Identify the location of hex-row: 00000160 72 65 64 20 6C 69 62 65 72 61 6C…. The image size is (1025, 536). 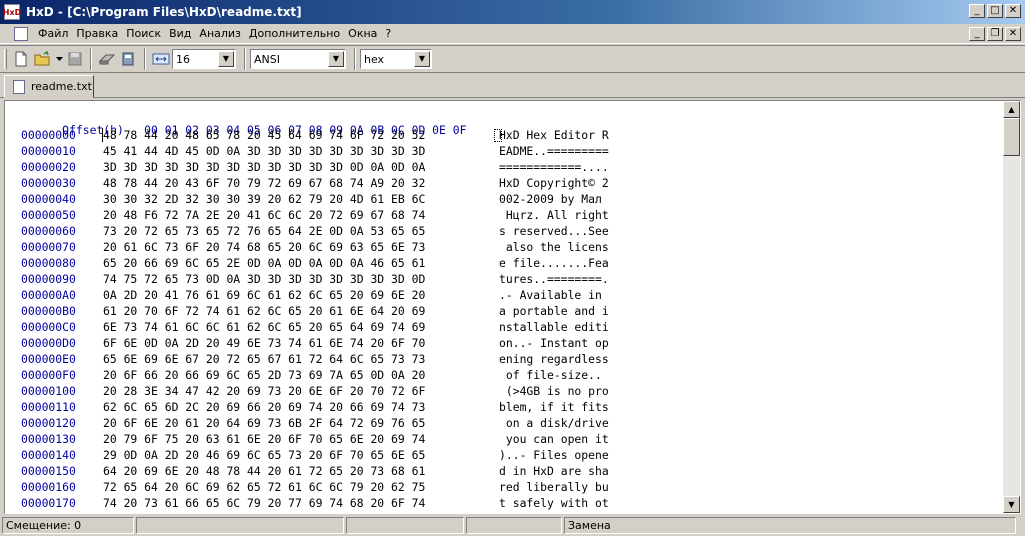
(315, 488).